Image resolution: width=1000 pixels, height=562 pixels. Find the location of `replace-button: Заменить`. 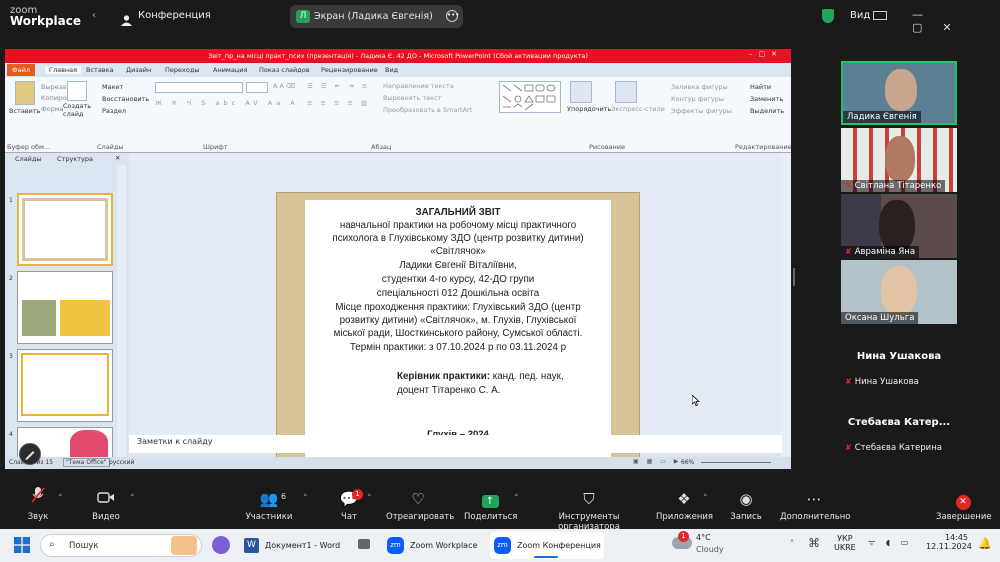

replace-button: Заменить is located at coordinates (766, 99).